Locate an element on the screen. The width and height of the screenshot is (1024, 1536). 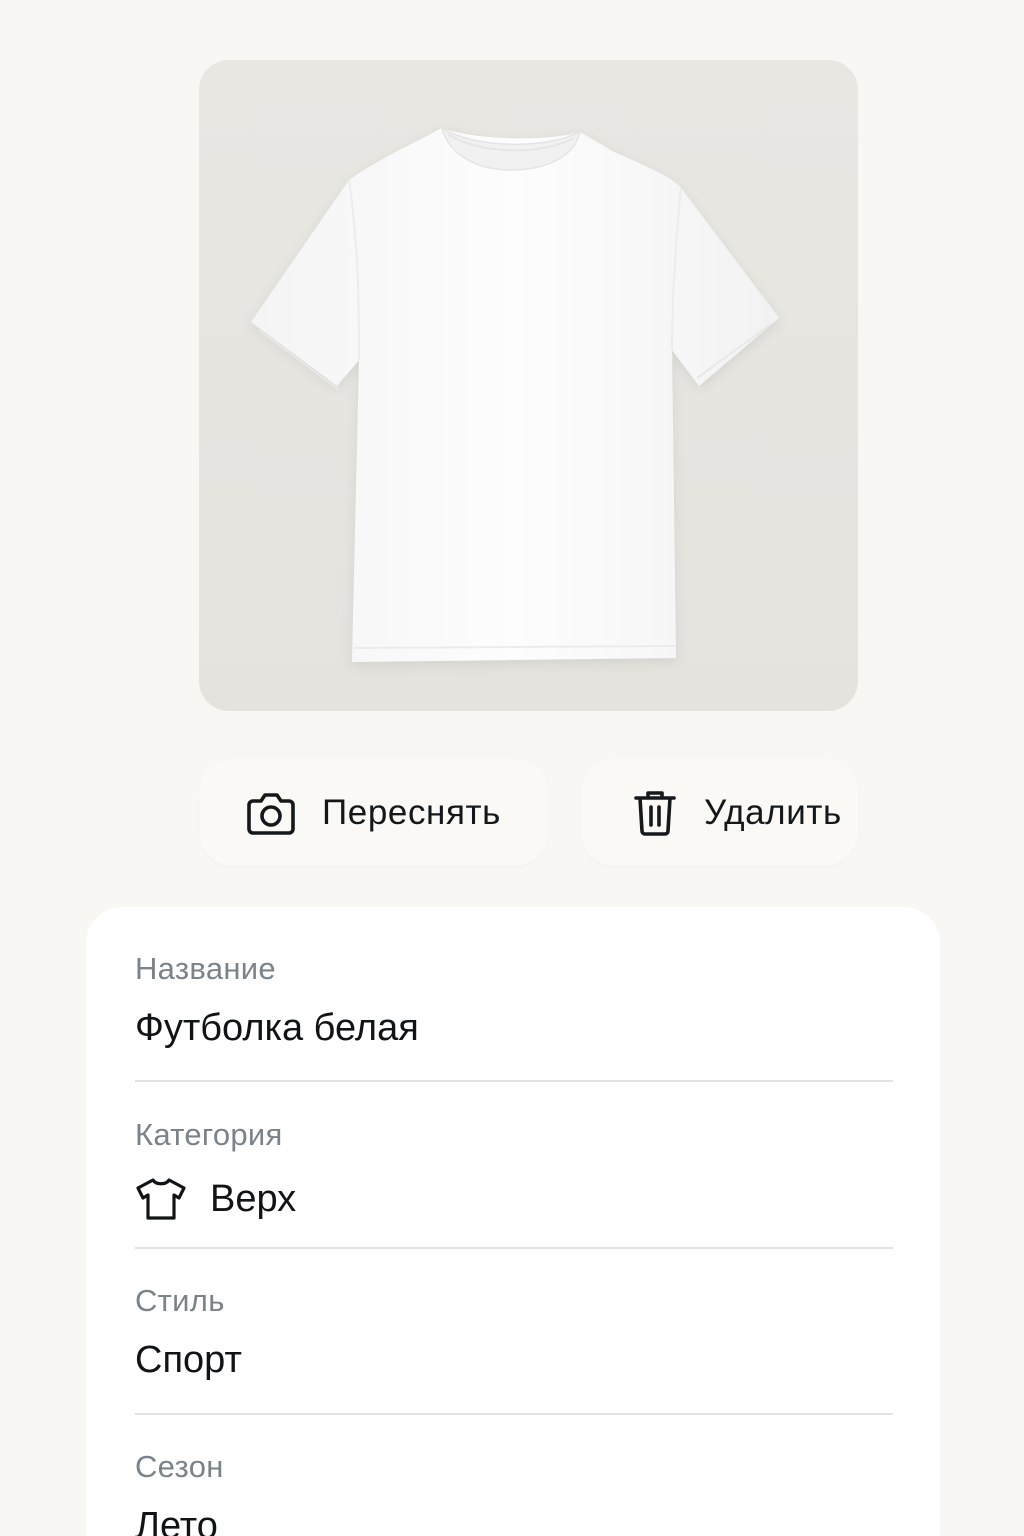
t-shirt-icon is located at coordinates (161, 1199).